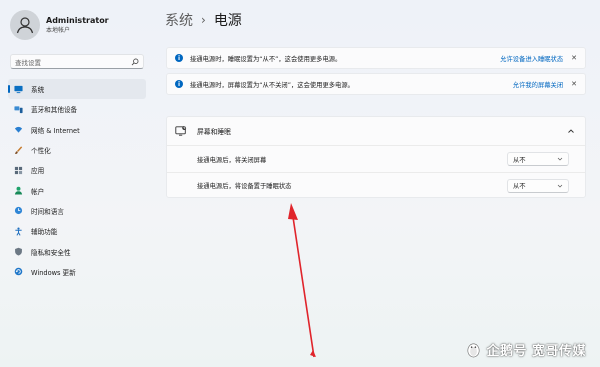 The image size is (600, 367). I want to click on sidebar-item-label: 帐户, so click(38, 191).